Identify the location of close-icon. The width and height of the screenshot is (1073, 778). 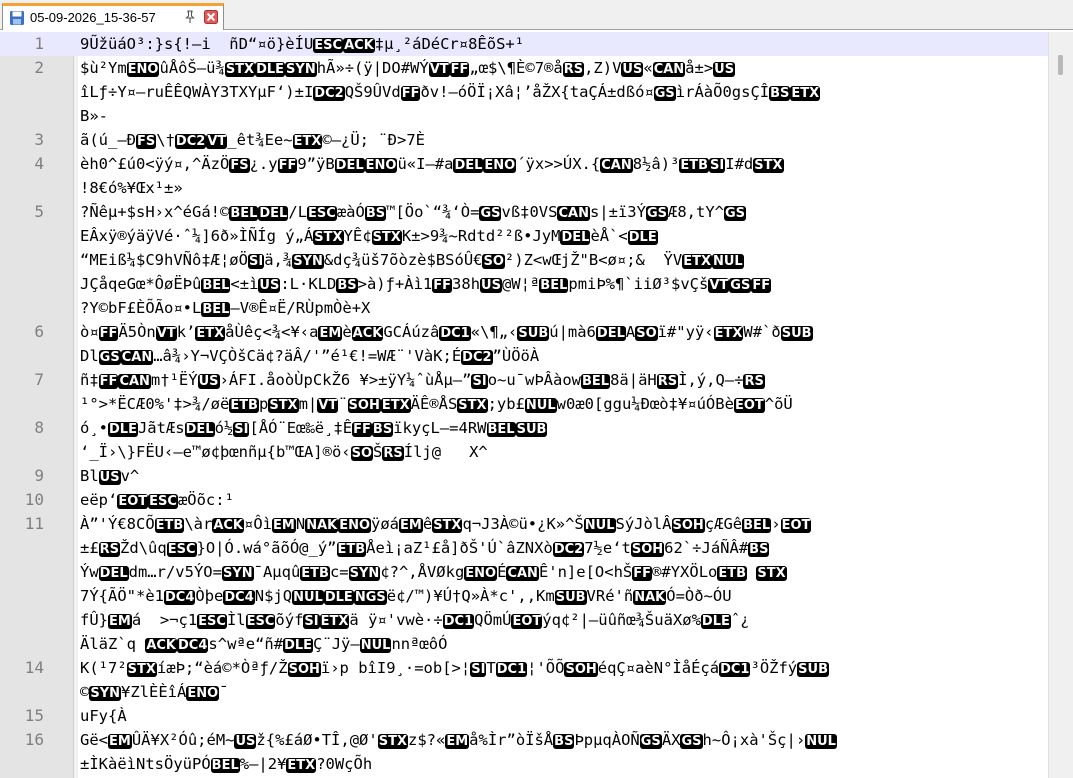
(211, 17).